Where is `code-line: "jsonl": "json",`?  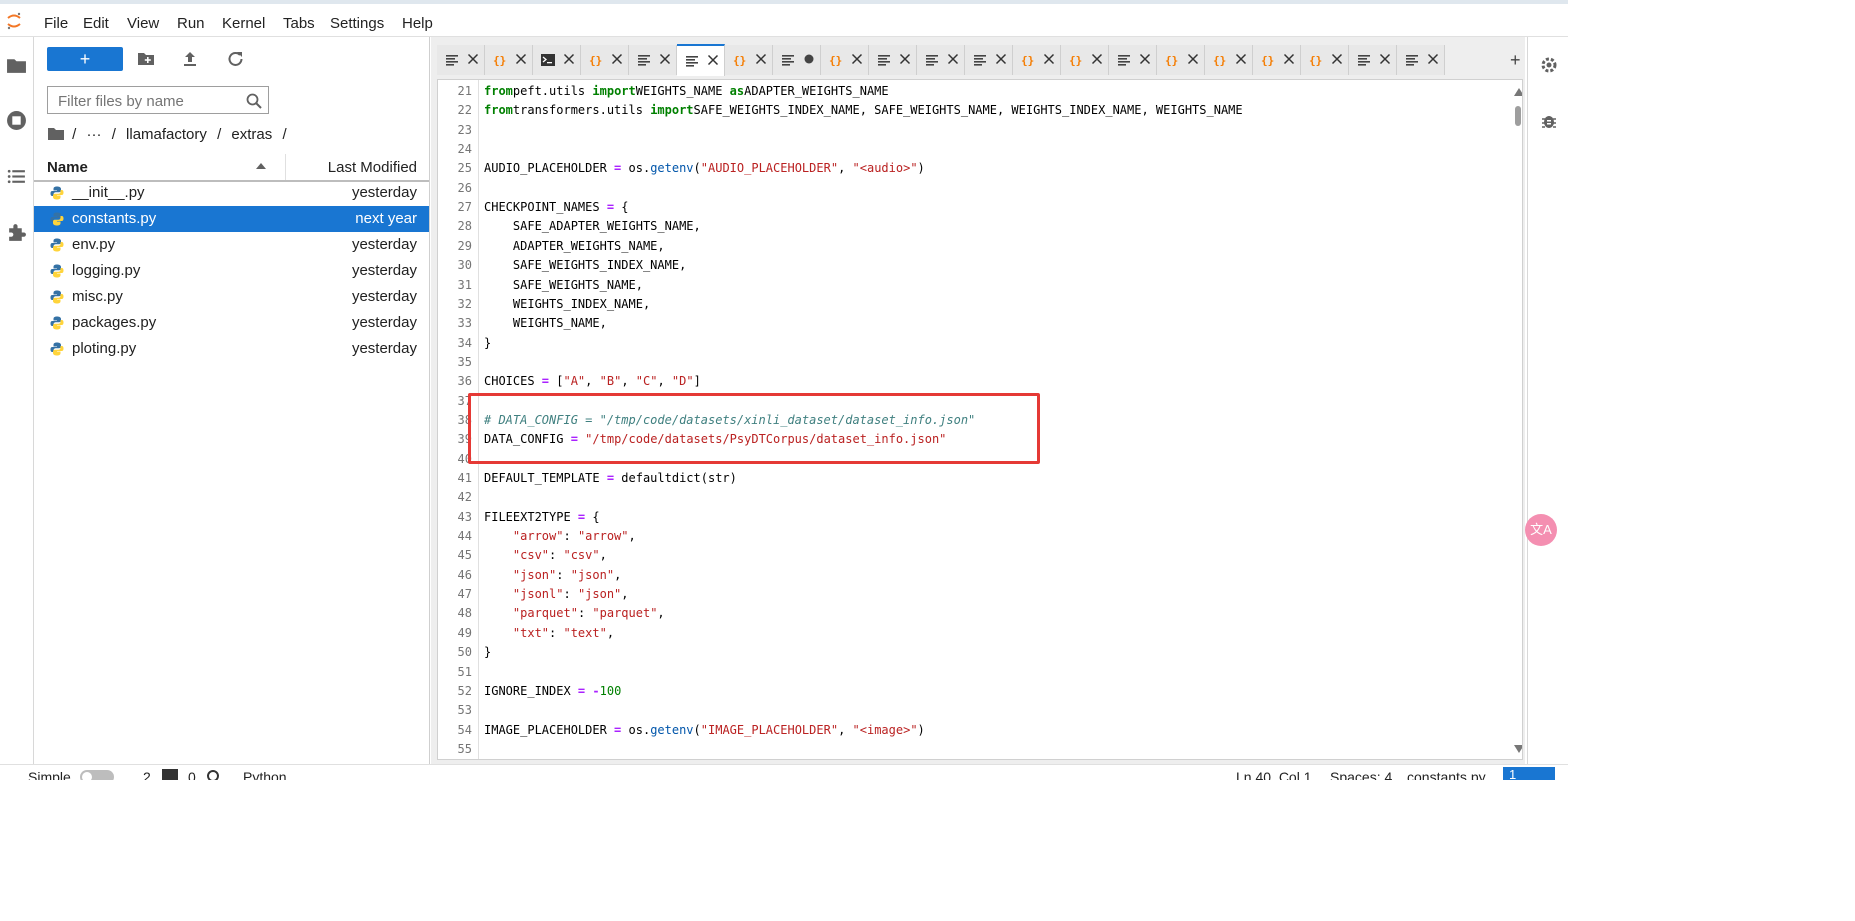
code-line: "jsonl": "json", is located at coordinates (556, 594).